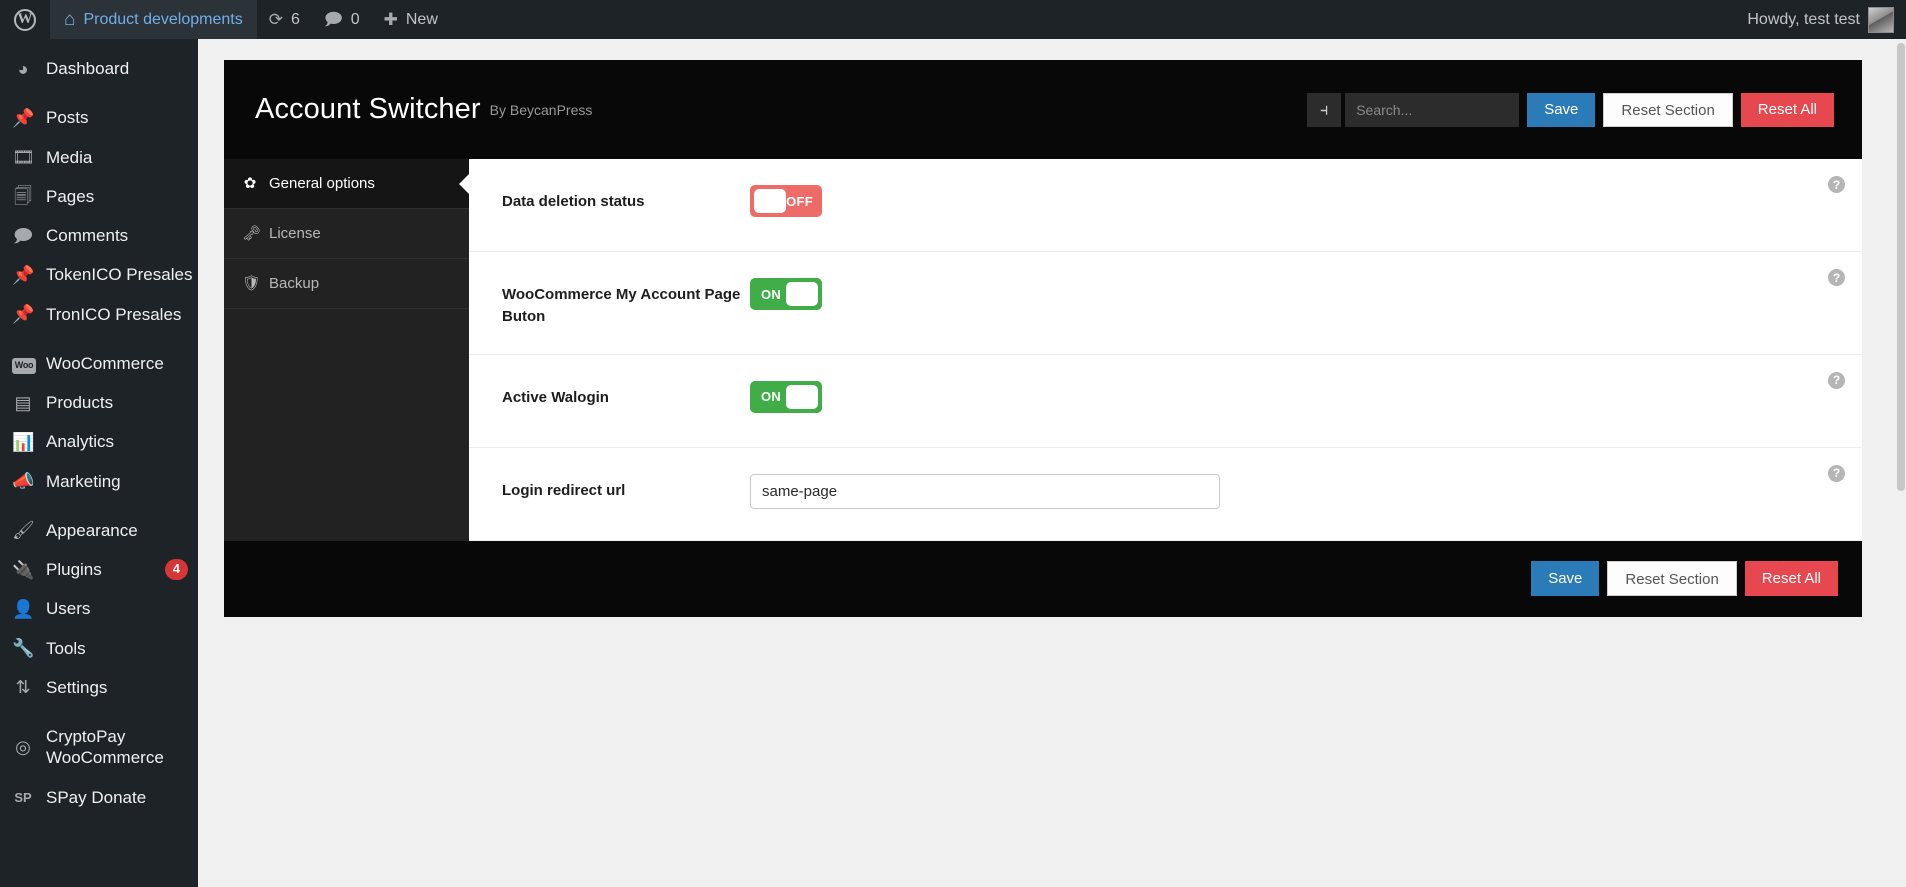 This screenshot has height=887, width=1906. What do you see at coordinates (153, 19) in the screenshot?
I see `site-name-button: ⌂ Product developments` at bounding box center [153, 19].